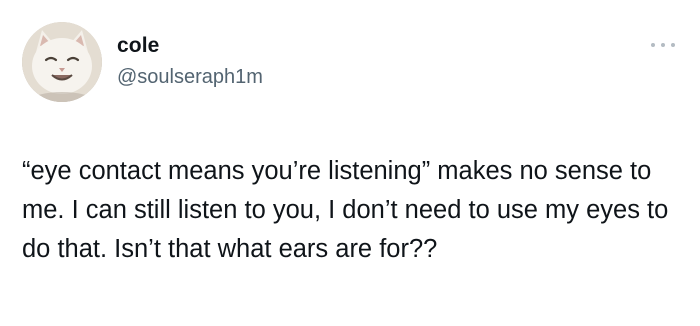 This screenshot has width=700, height=326. What do you see at coordinates (138, 46) in the screenshot?
I see `display-name: cole` at bounding box center [138, 46].